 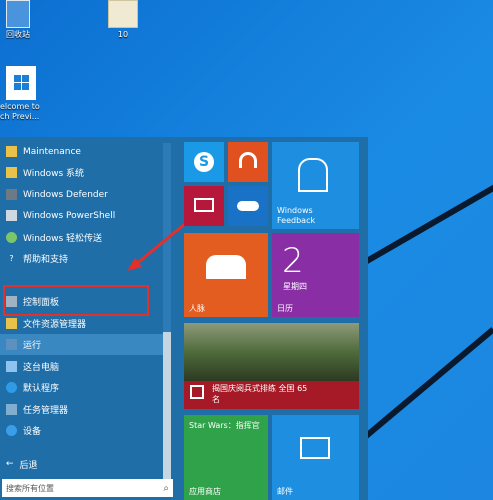 What do you see at coordinates (11, 323) in the screenshot?
I see `file-explorer-icon` at bounding box center [11, 323].